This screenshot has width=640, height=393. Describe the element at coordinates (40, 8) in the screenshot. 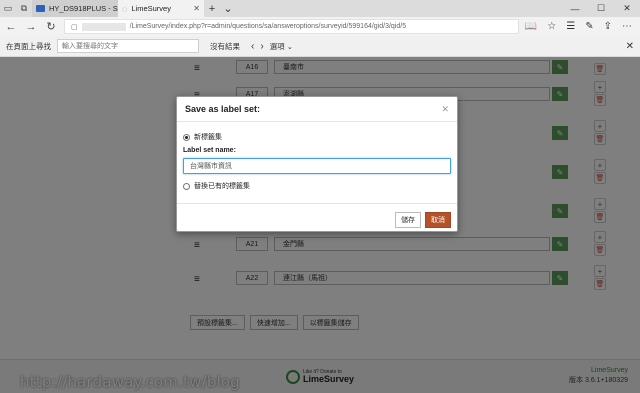

I see `synology-favicon-icon` at that location.